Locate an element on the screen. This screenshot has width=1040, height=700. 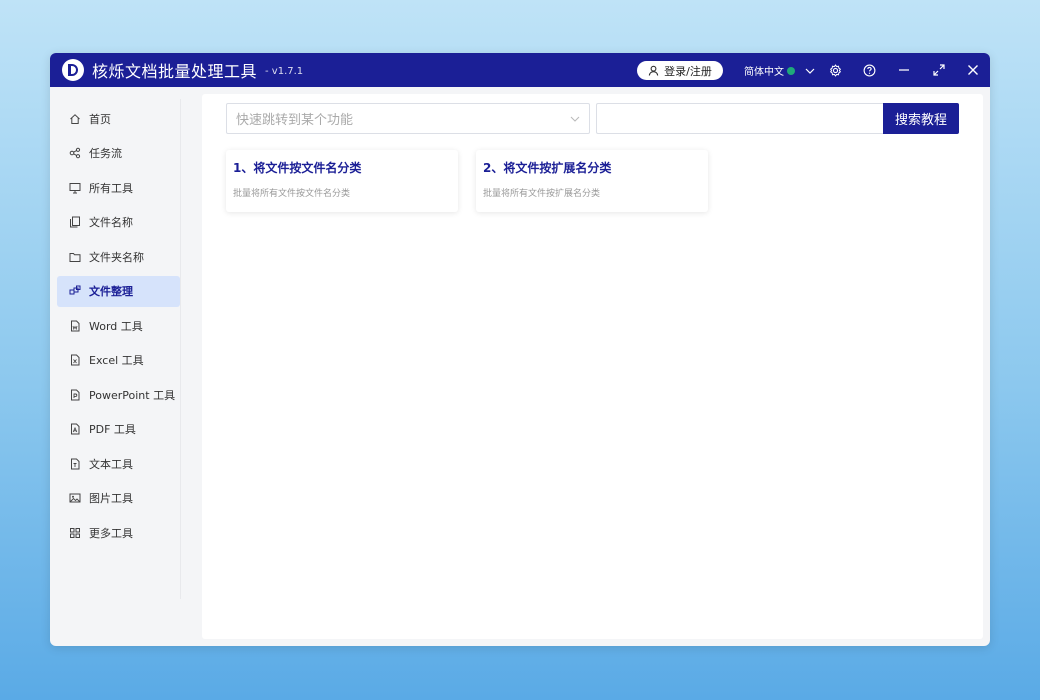
settings-gear-icon is located at coordinates (835, 70).